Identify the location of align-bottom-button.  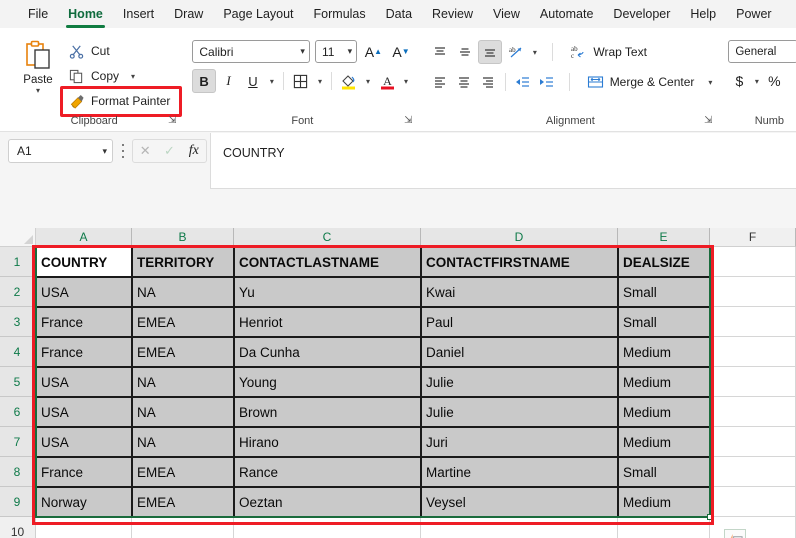
(490, 52).